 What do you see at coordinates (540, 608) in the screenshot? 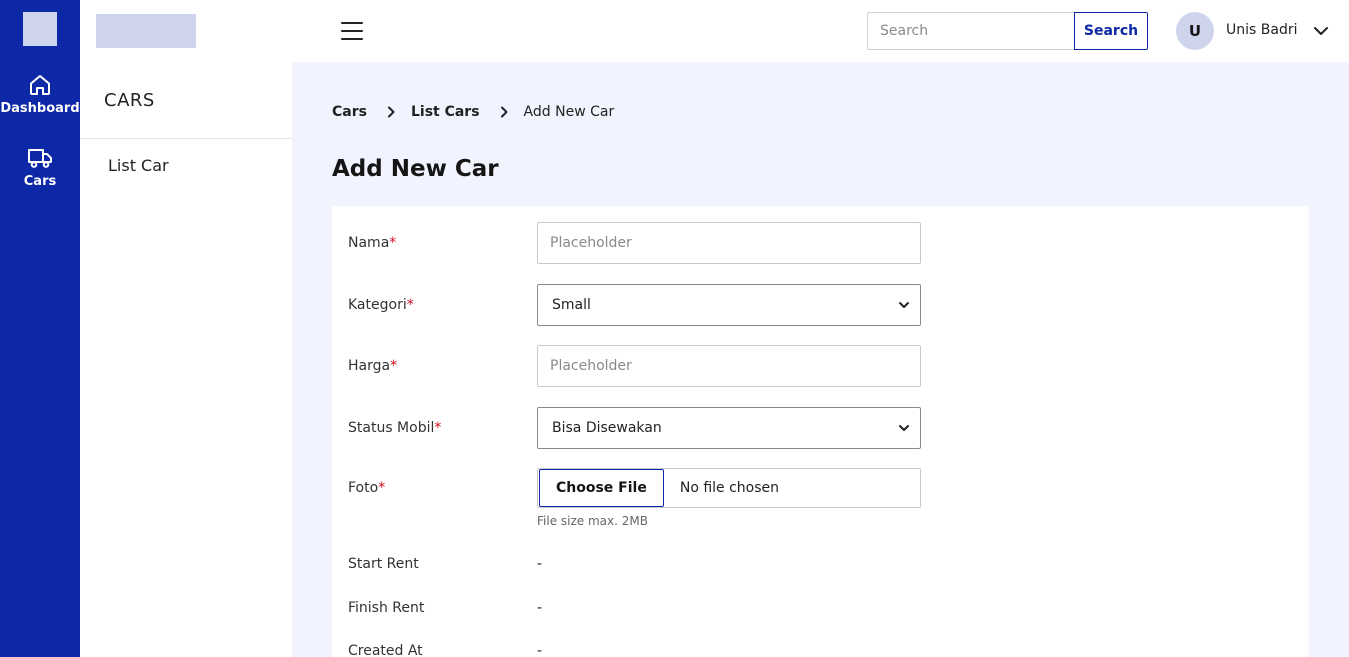
I see `finish-rent-value: -` at bounding box center [540, 608].